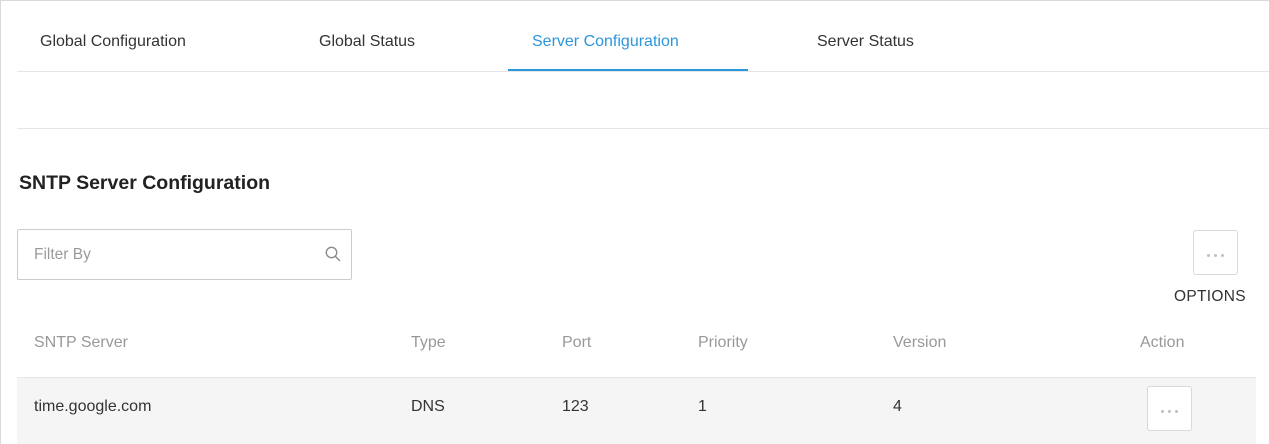 This screenshot has width=1270, height=444. I want to click on row-action-button, so click(1169, 408).